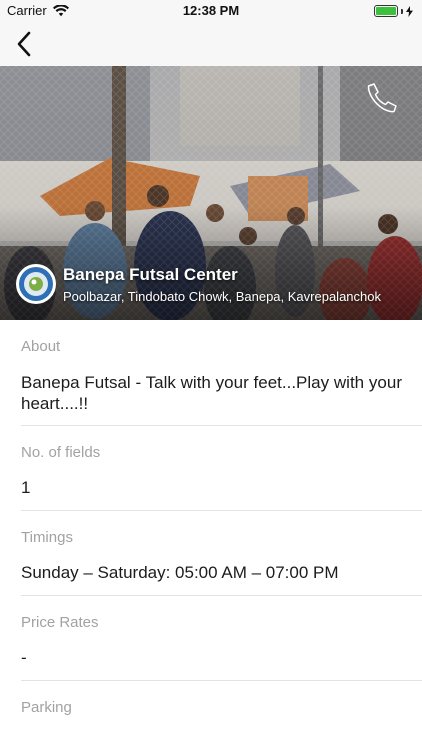 The image size is (422, 750). I want to click on logo-graphic, so click(36, 284).